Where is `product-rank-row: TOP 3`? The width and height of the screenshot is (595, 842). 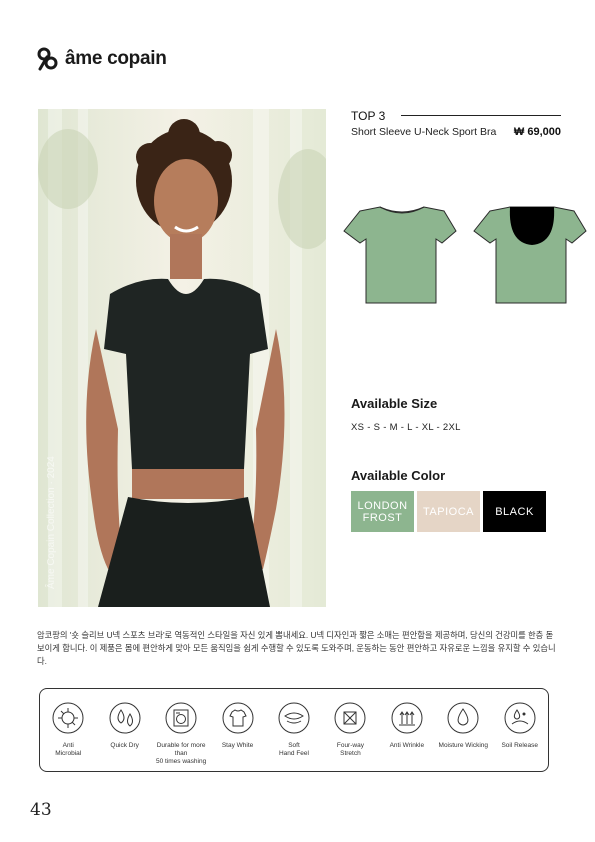 product-rank-row: TOP 3 is located at coordinates (456, 116).